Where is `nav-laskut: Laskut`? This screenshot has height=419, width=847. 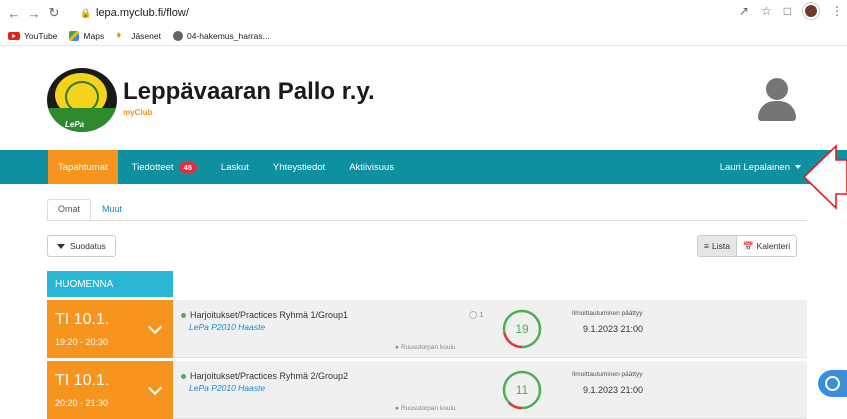
nav-laskut: Laskut is located at coordinates (235, 167).